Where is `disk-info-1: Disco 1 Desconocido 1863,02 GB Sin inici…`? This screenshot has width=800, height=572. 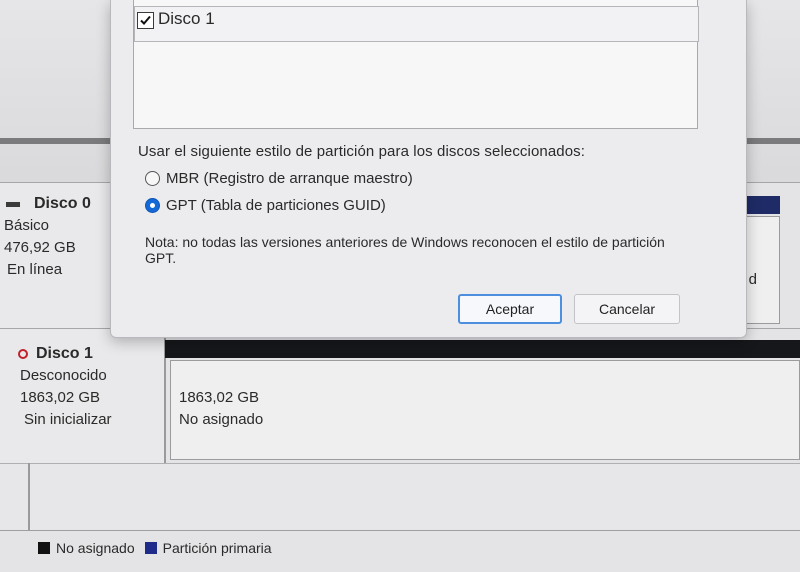
disk-info-1: Disco 1 Desconocido 1863,02 GB Sin inici… is located at coordinates (83, 397).